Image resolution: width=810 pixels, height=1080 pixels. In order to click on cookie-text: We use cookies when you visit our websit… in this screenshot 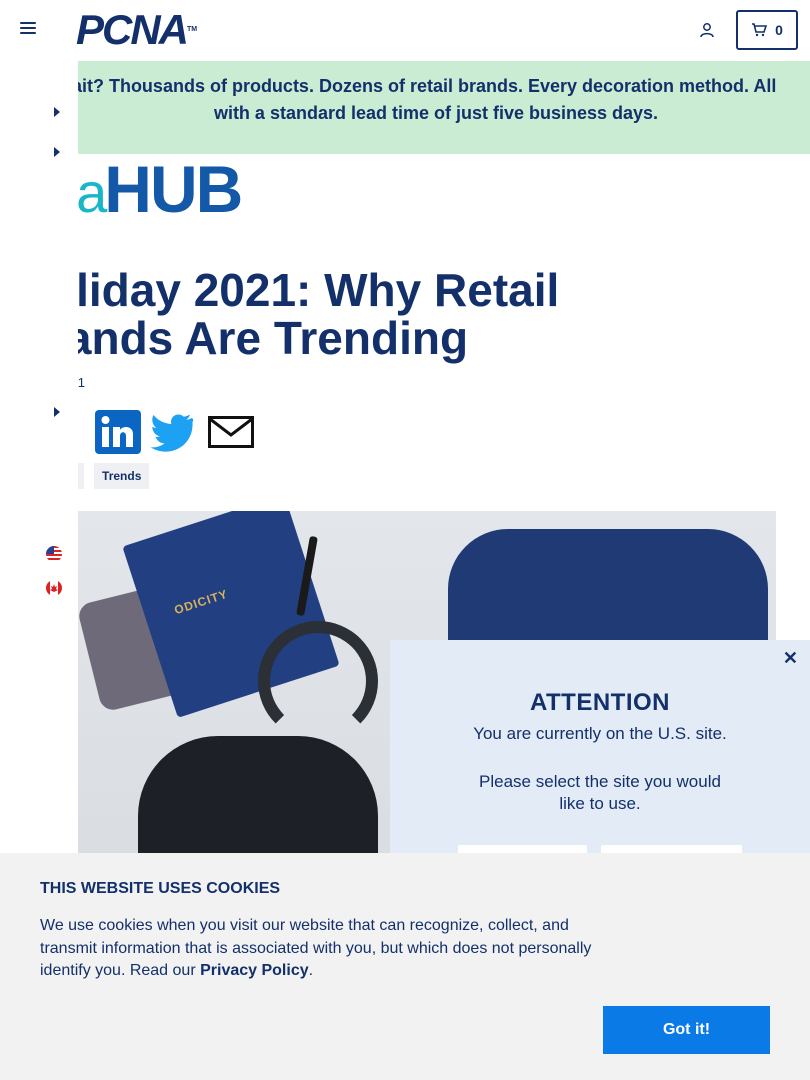, I will do `click(325, 949)`.